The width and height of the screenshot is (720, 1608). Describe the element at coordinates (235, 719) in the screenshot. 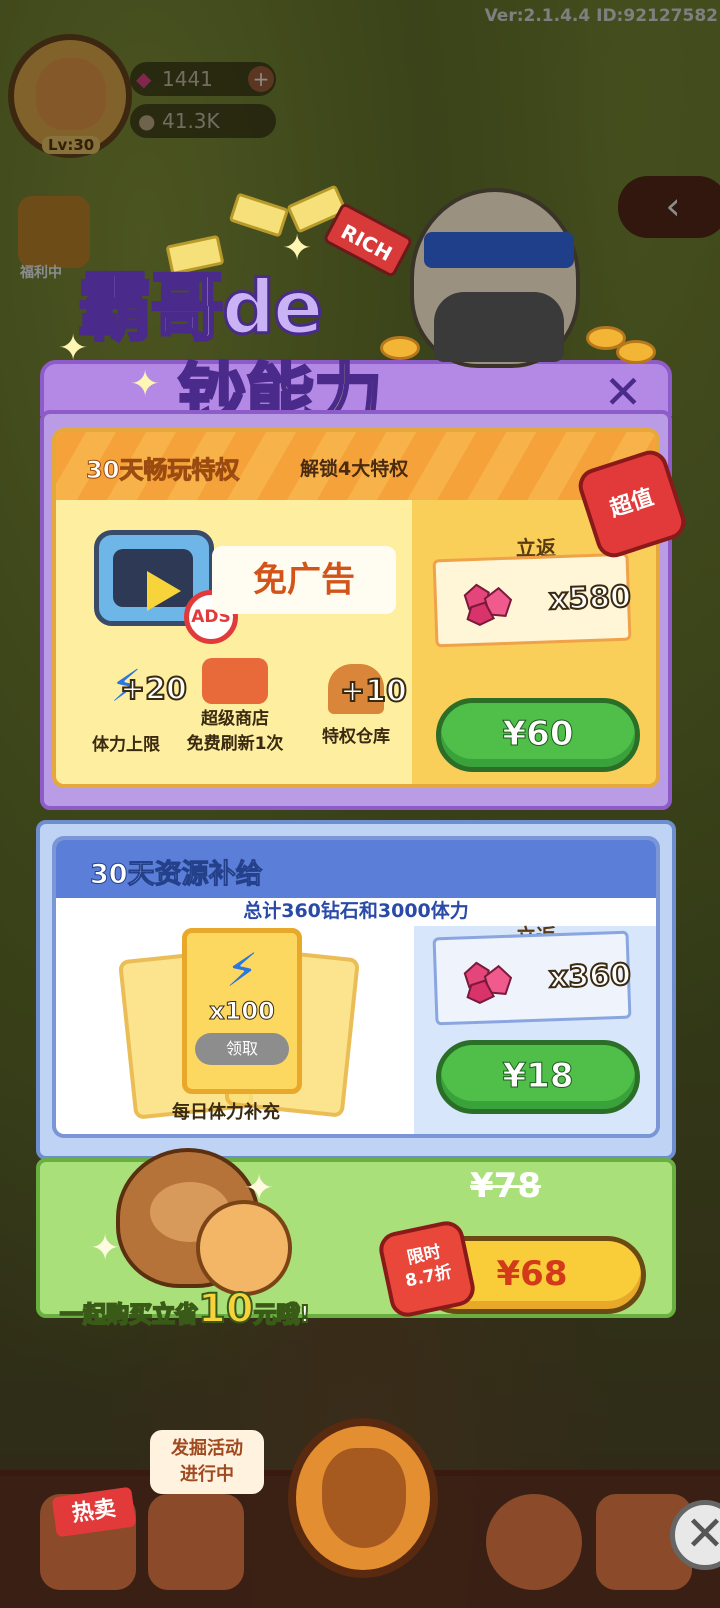

I see `perk-amount: 超级商店` at that location.